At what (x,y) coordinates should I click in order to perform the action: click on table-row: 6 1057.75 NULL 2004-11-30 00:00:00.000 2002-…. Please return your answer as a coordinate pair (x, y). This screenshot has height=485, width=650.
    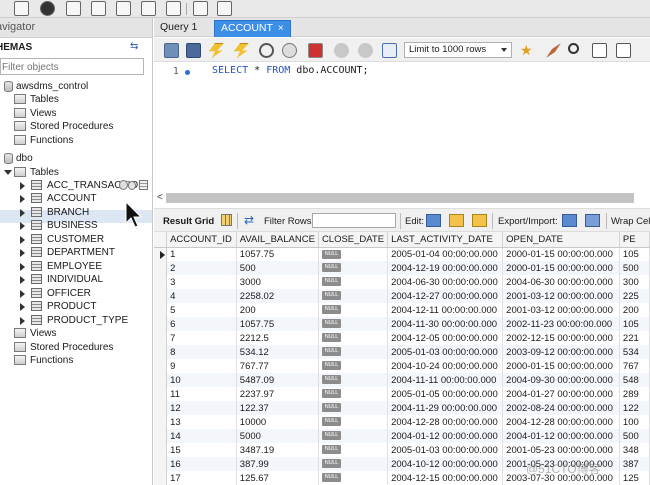
    Looking at the image, I should click on (402, 324).